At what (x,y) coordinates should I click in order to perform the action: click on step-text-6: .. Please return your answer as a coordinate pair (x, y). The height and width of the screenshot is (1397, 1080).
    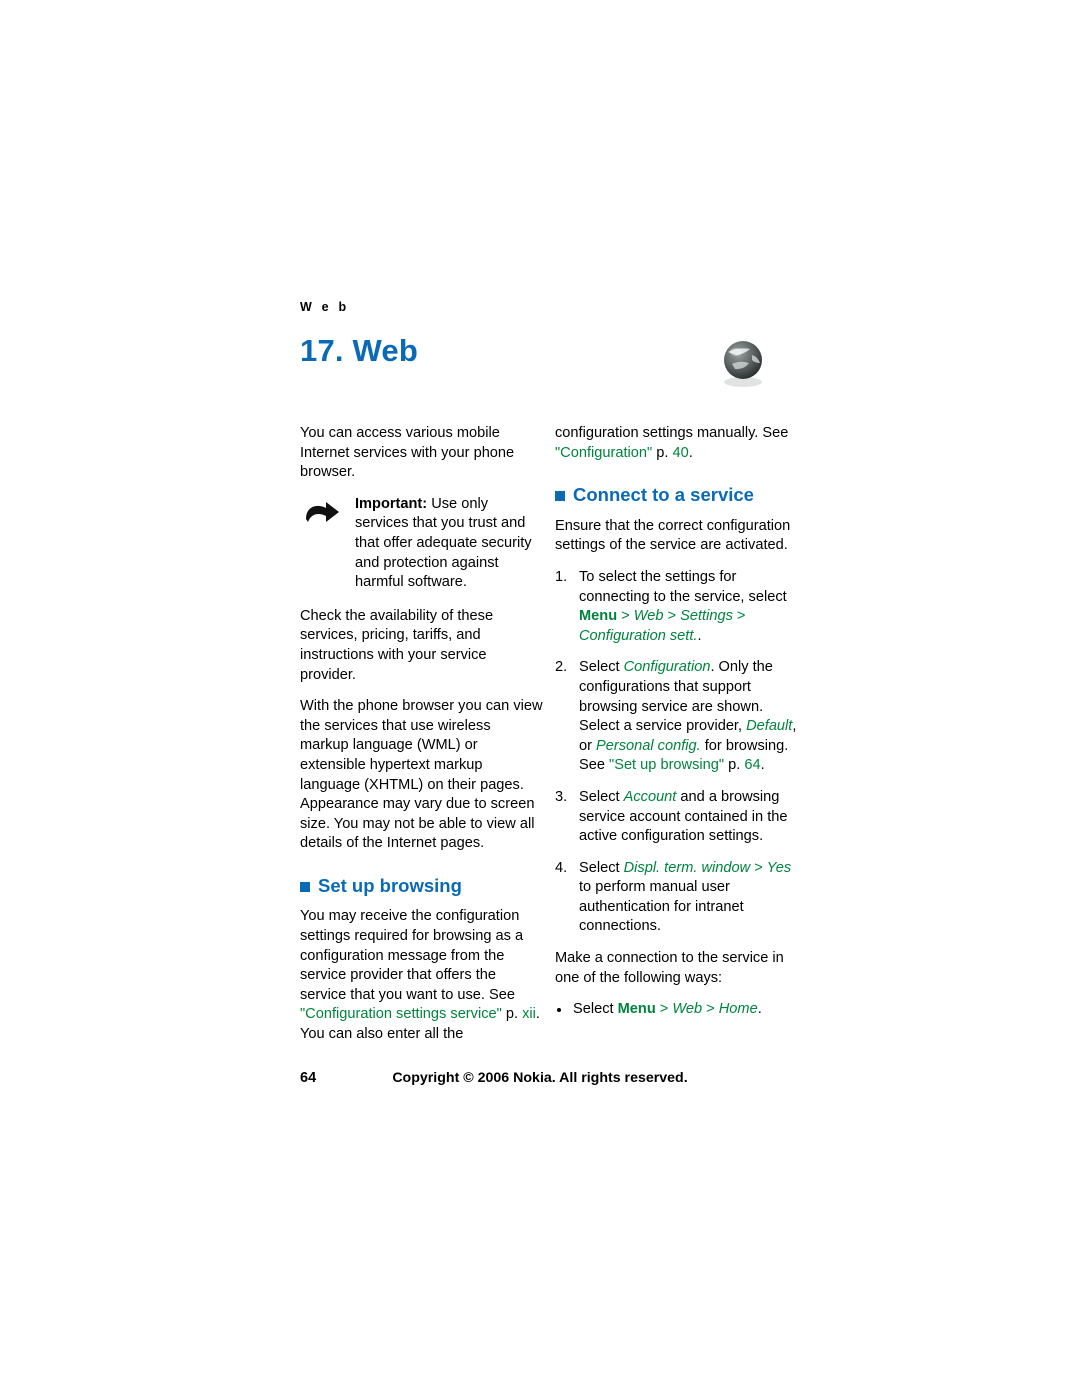
    Looking at the image, I should click on (762, 765).